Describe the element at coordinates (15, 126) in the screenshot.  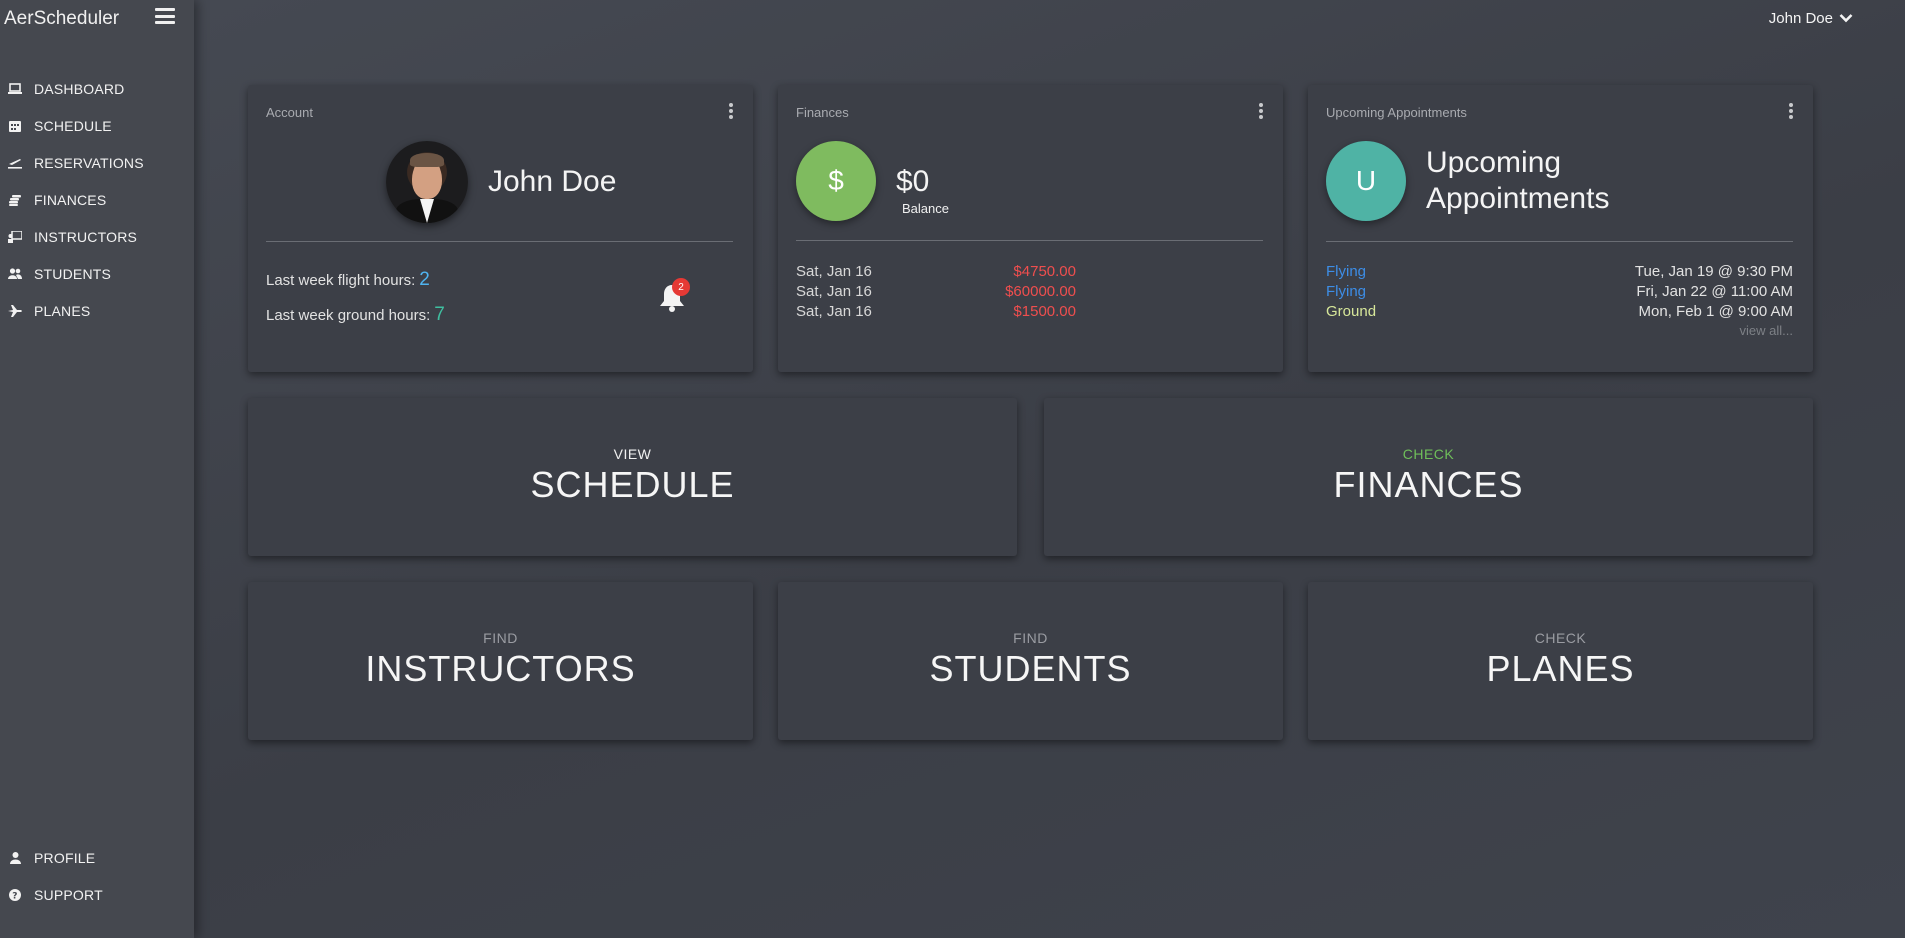
I see `calendar-icon` at that location.